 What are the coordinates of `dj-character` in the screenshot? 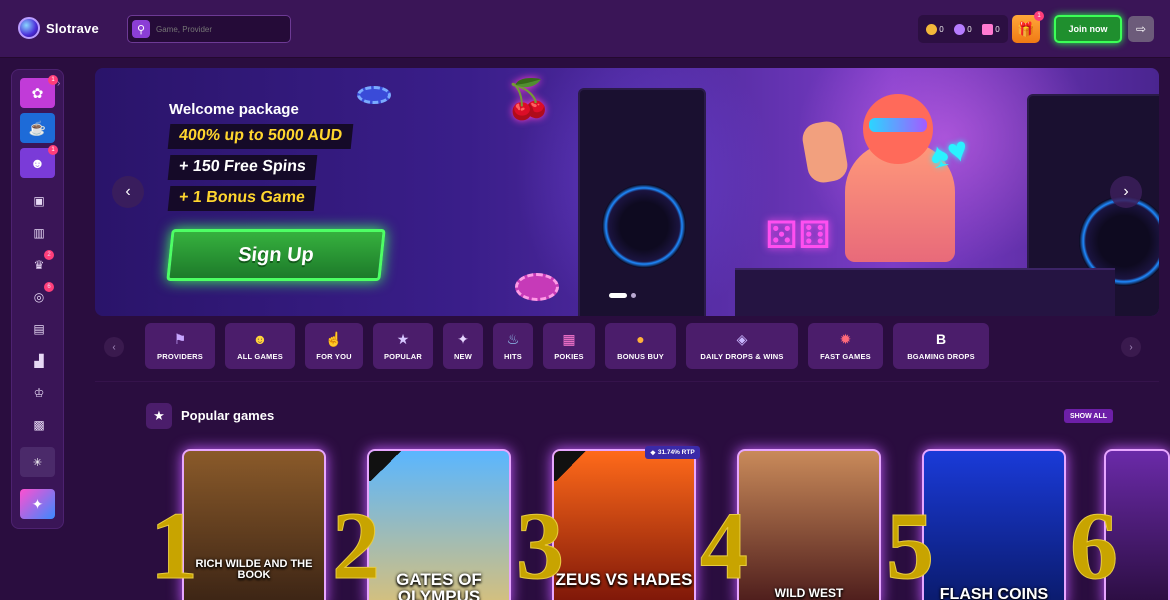 It's located at (910, 199).